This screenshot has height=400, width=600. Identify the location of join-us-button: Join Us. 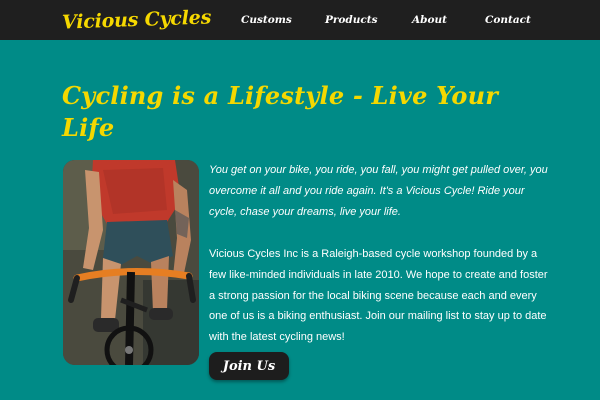
(249, 366).